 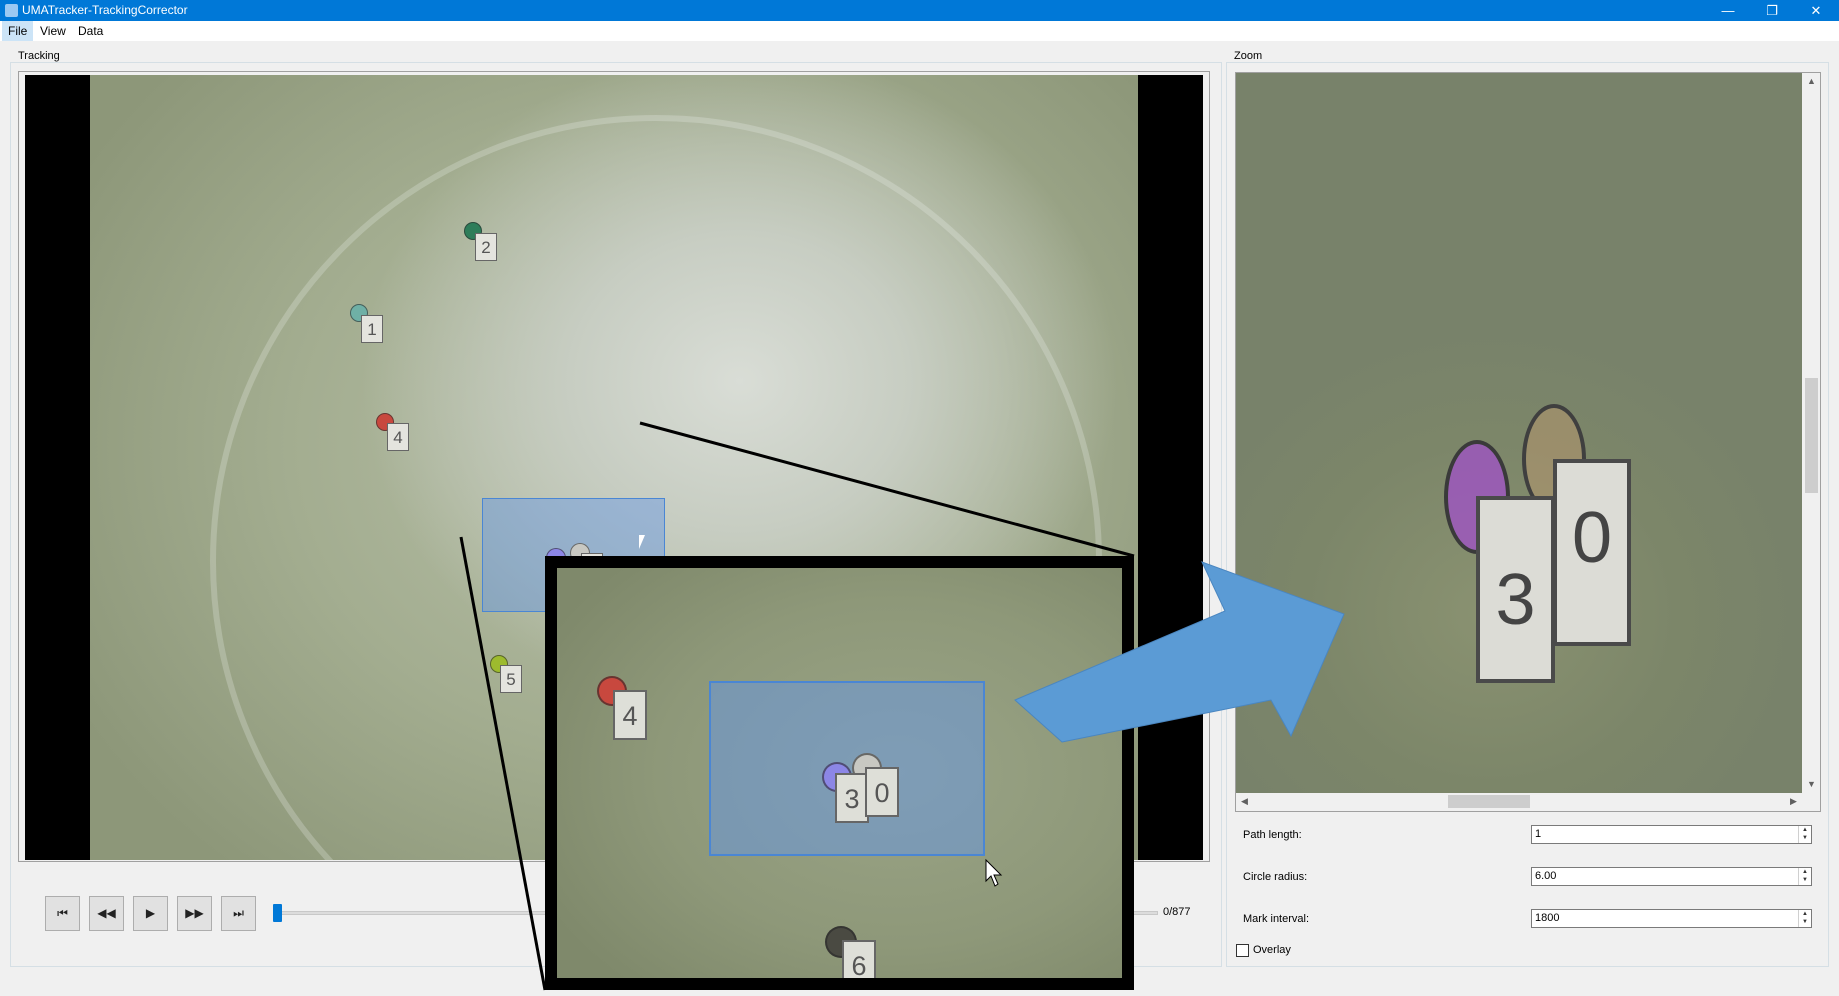 What do you see at coordinates (994, 872) in the screenshot?
I see `mouse-cursor-icon` at bounding box center [994, 872].